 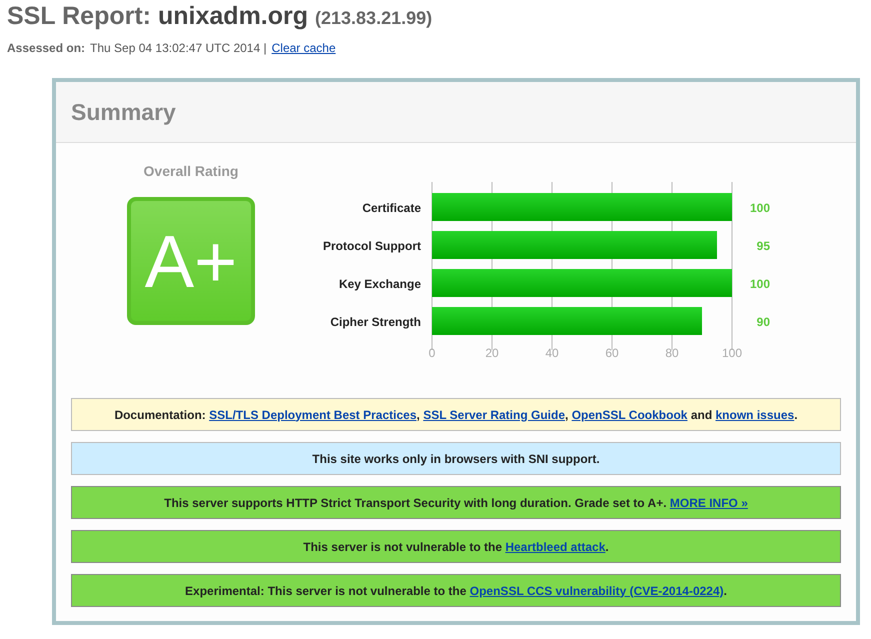 I want to click on axis-tick-label: 100, so click(x=732, y=353).